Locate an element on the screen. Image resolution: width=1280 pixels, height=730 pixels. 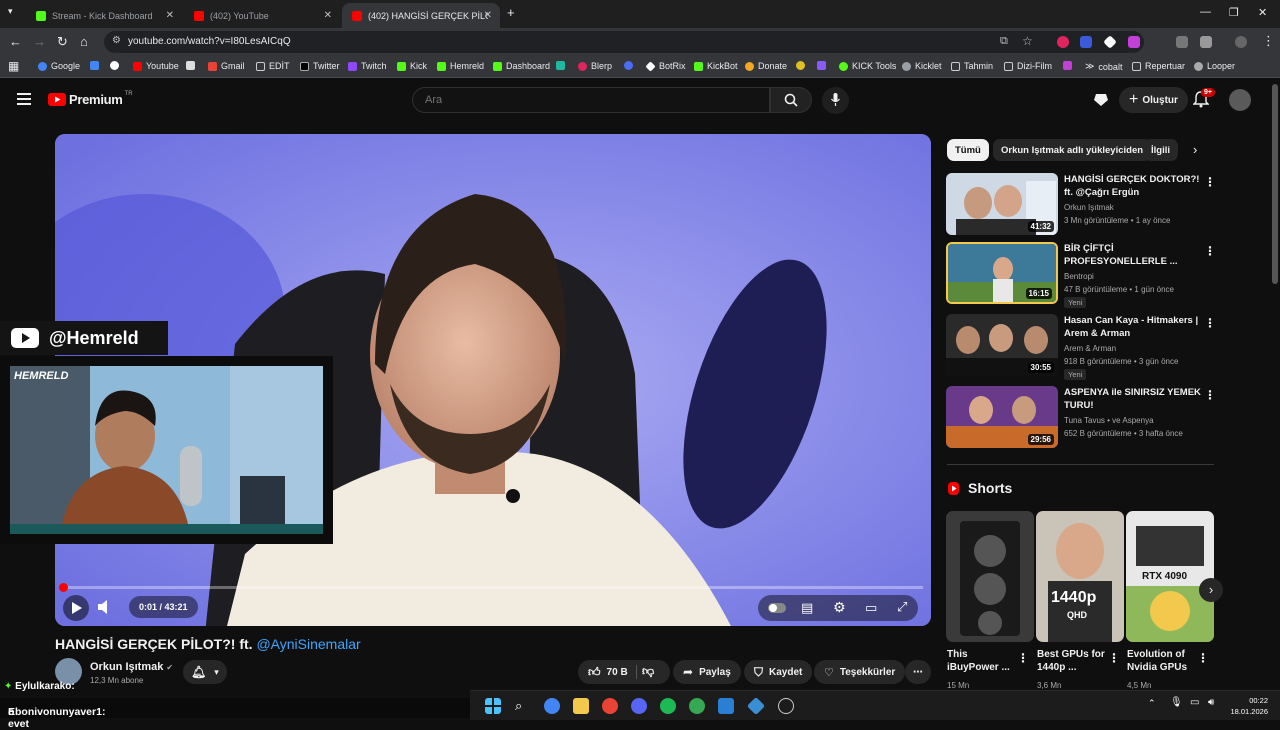
address-bar: ⚙ youtube.com/watch?v=I80LesAICqQ ⧉ ☆ is located at coordinates (624, 42).